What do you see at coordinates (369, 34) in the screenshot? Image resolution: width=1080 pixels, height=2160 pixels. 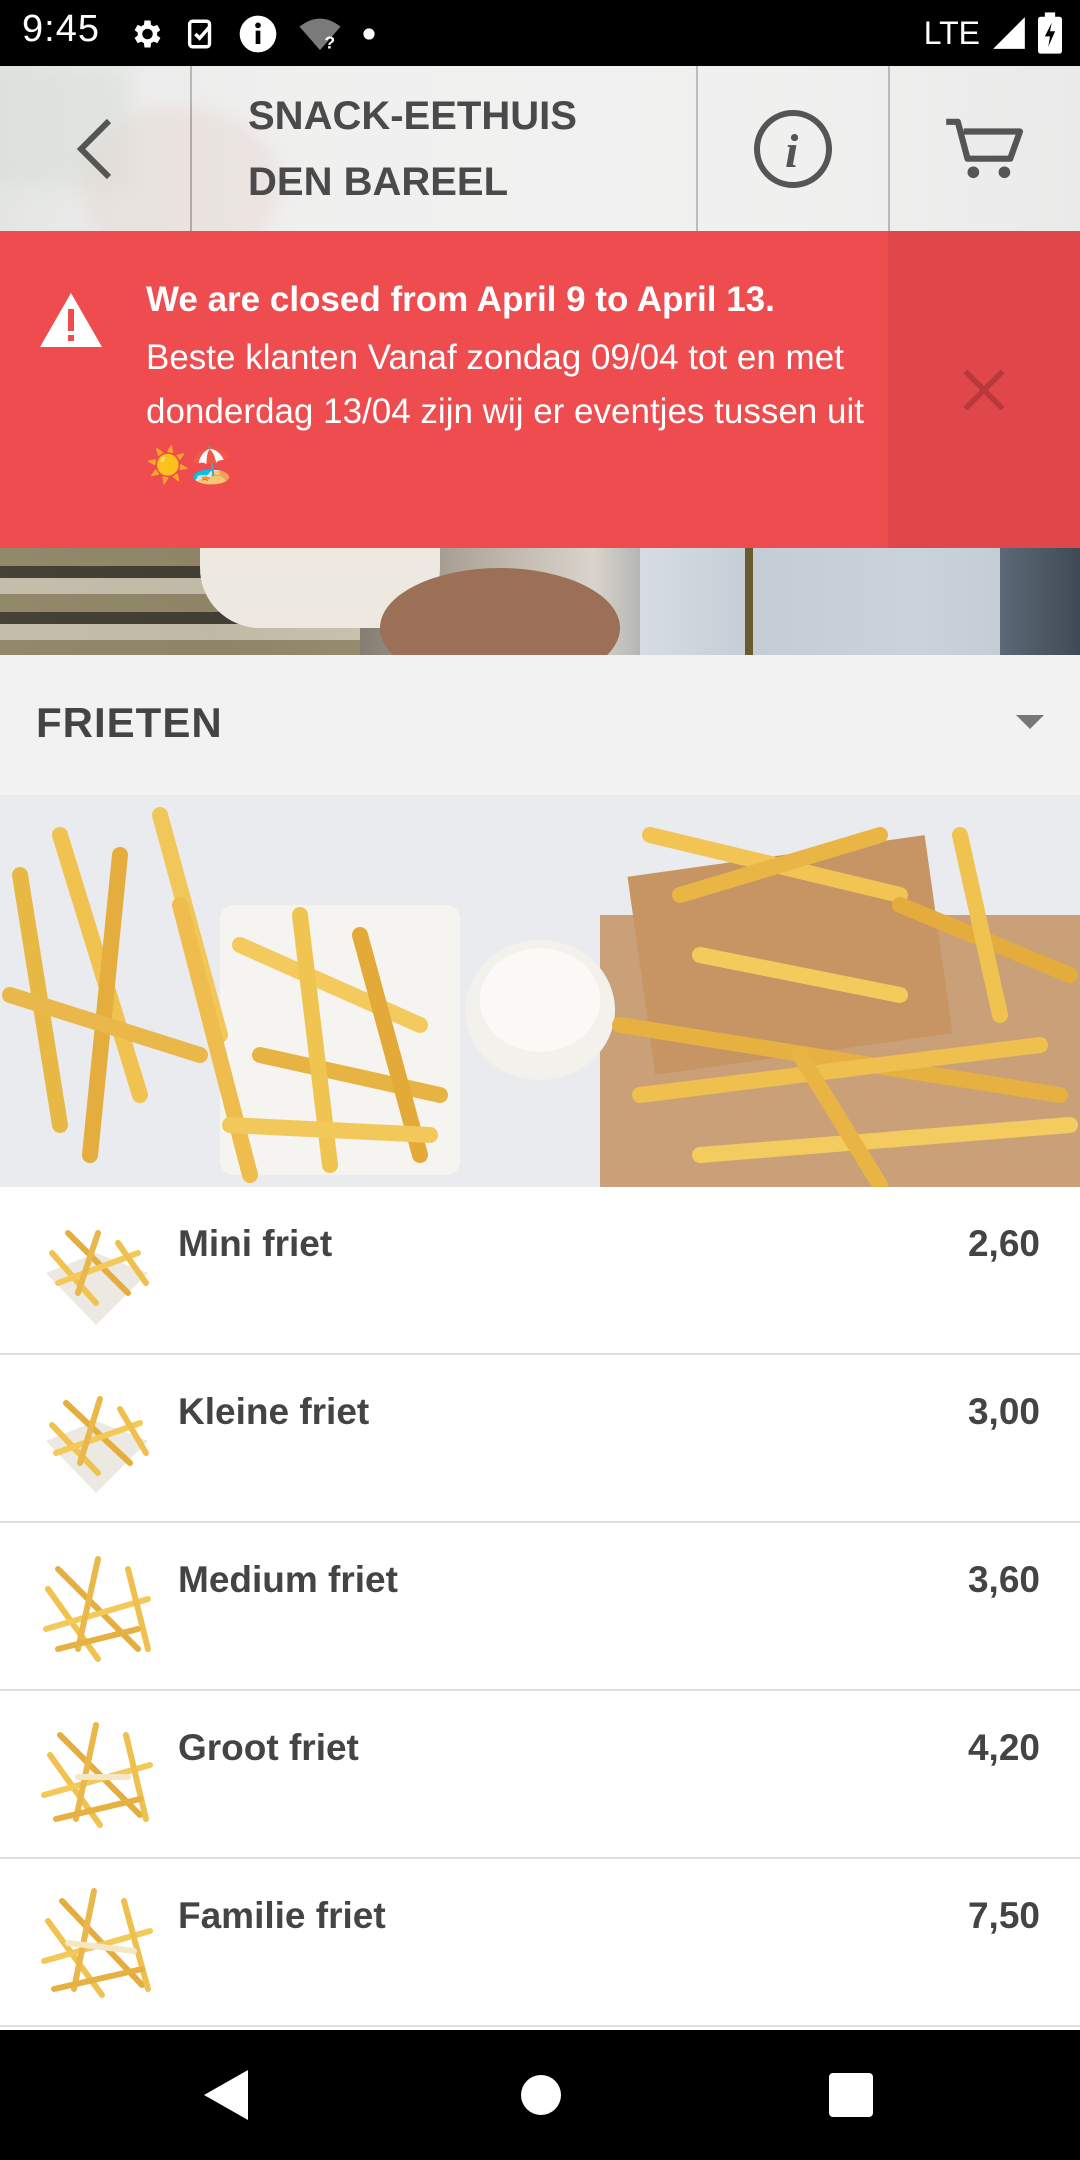 I see `dot-icon` at bounding box center [369, 34].